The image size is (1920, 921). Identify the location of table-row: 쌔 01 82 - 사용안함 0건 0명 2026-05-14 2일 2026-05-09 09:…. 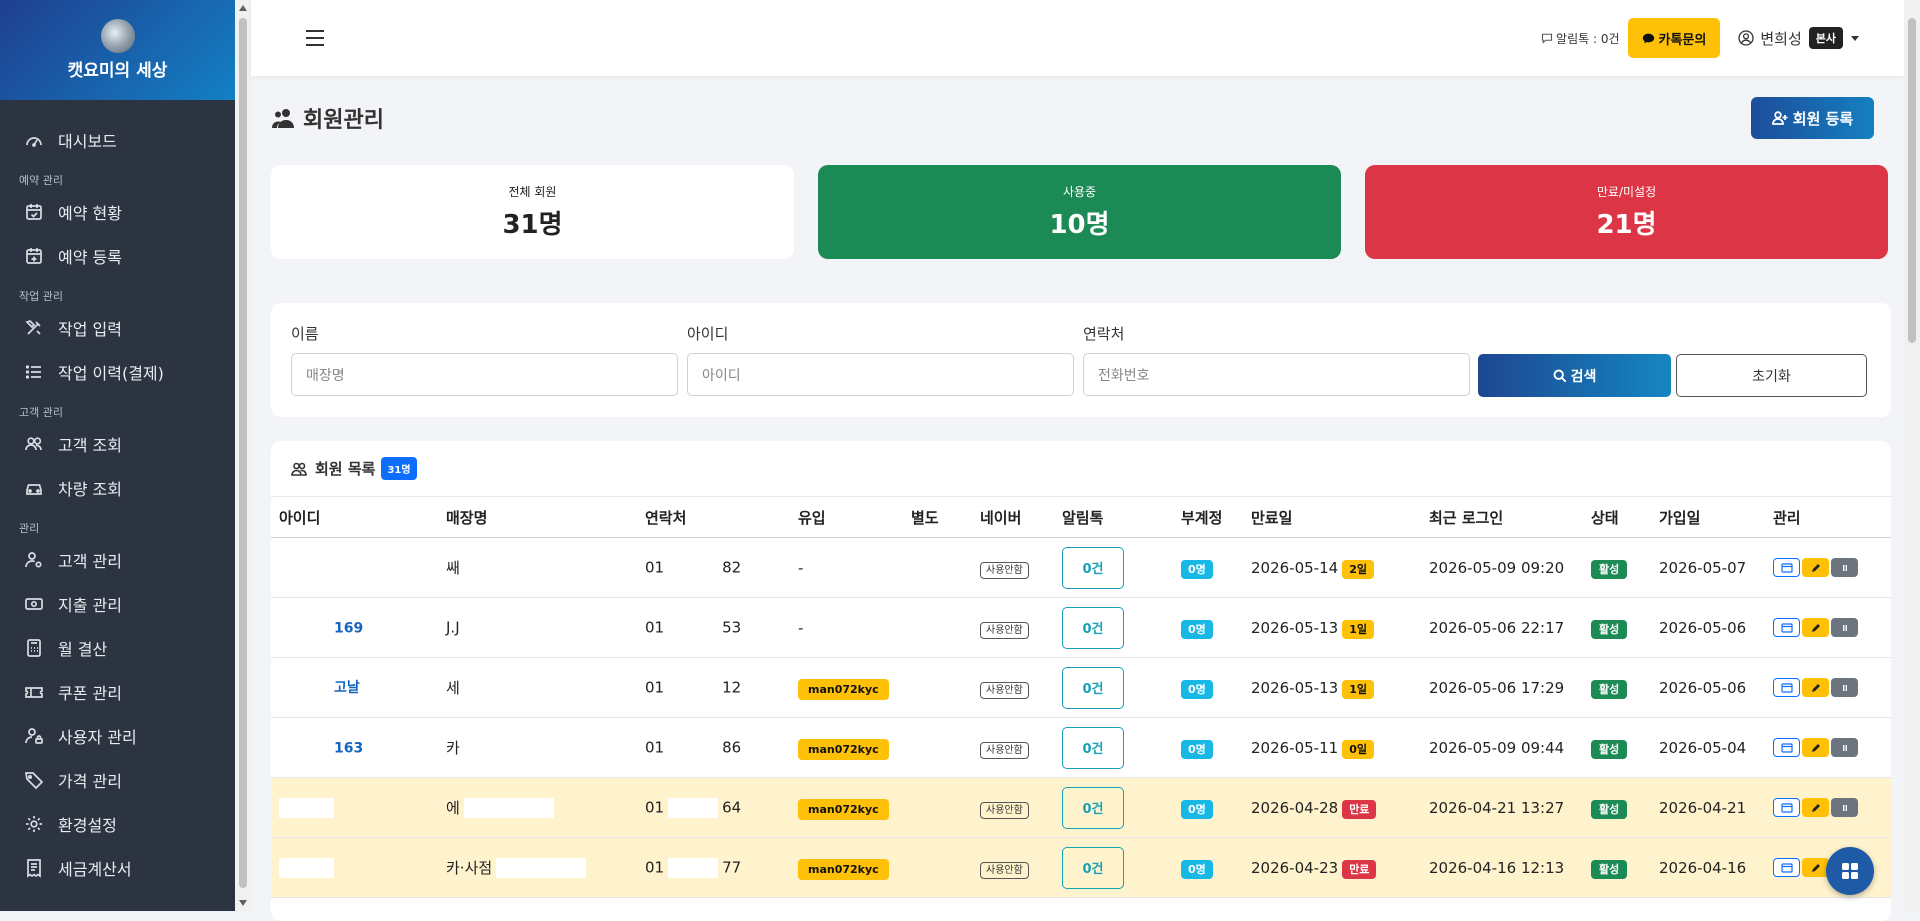
(1081, 567).